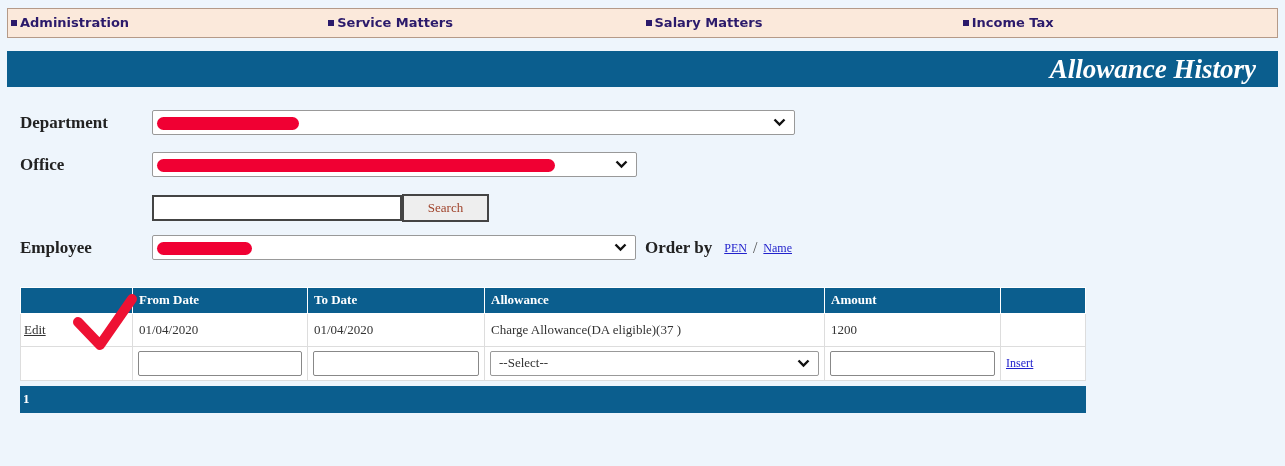 Image resolution: width=1285 pixels, height=466 pixels. Describe the element at coordinates (1152, 69) in the screenshot. I see `page-title: Allowance History` at that location.